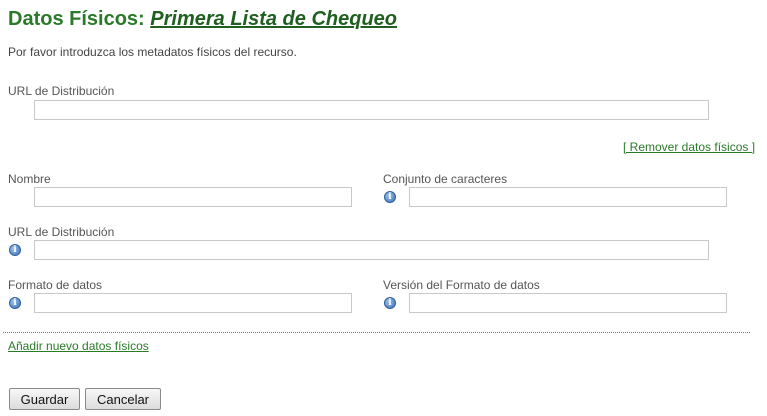 This screenshot has width=767, height=416. Describe the element at coordinates (568, 303) in the screenshot. I see `data-format-version-input` at that location.